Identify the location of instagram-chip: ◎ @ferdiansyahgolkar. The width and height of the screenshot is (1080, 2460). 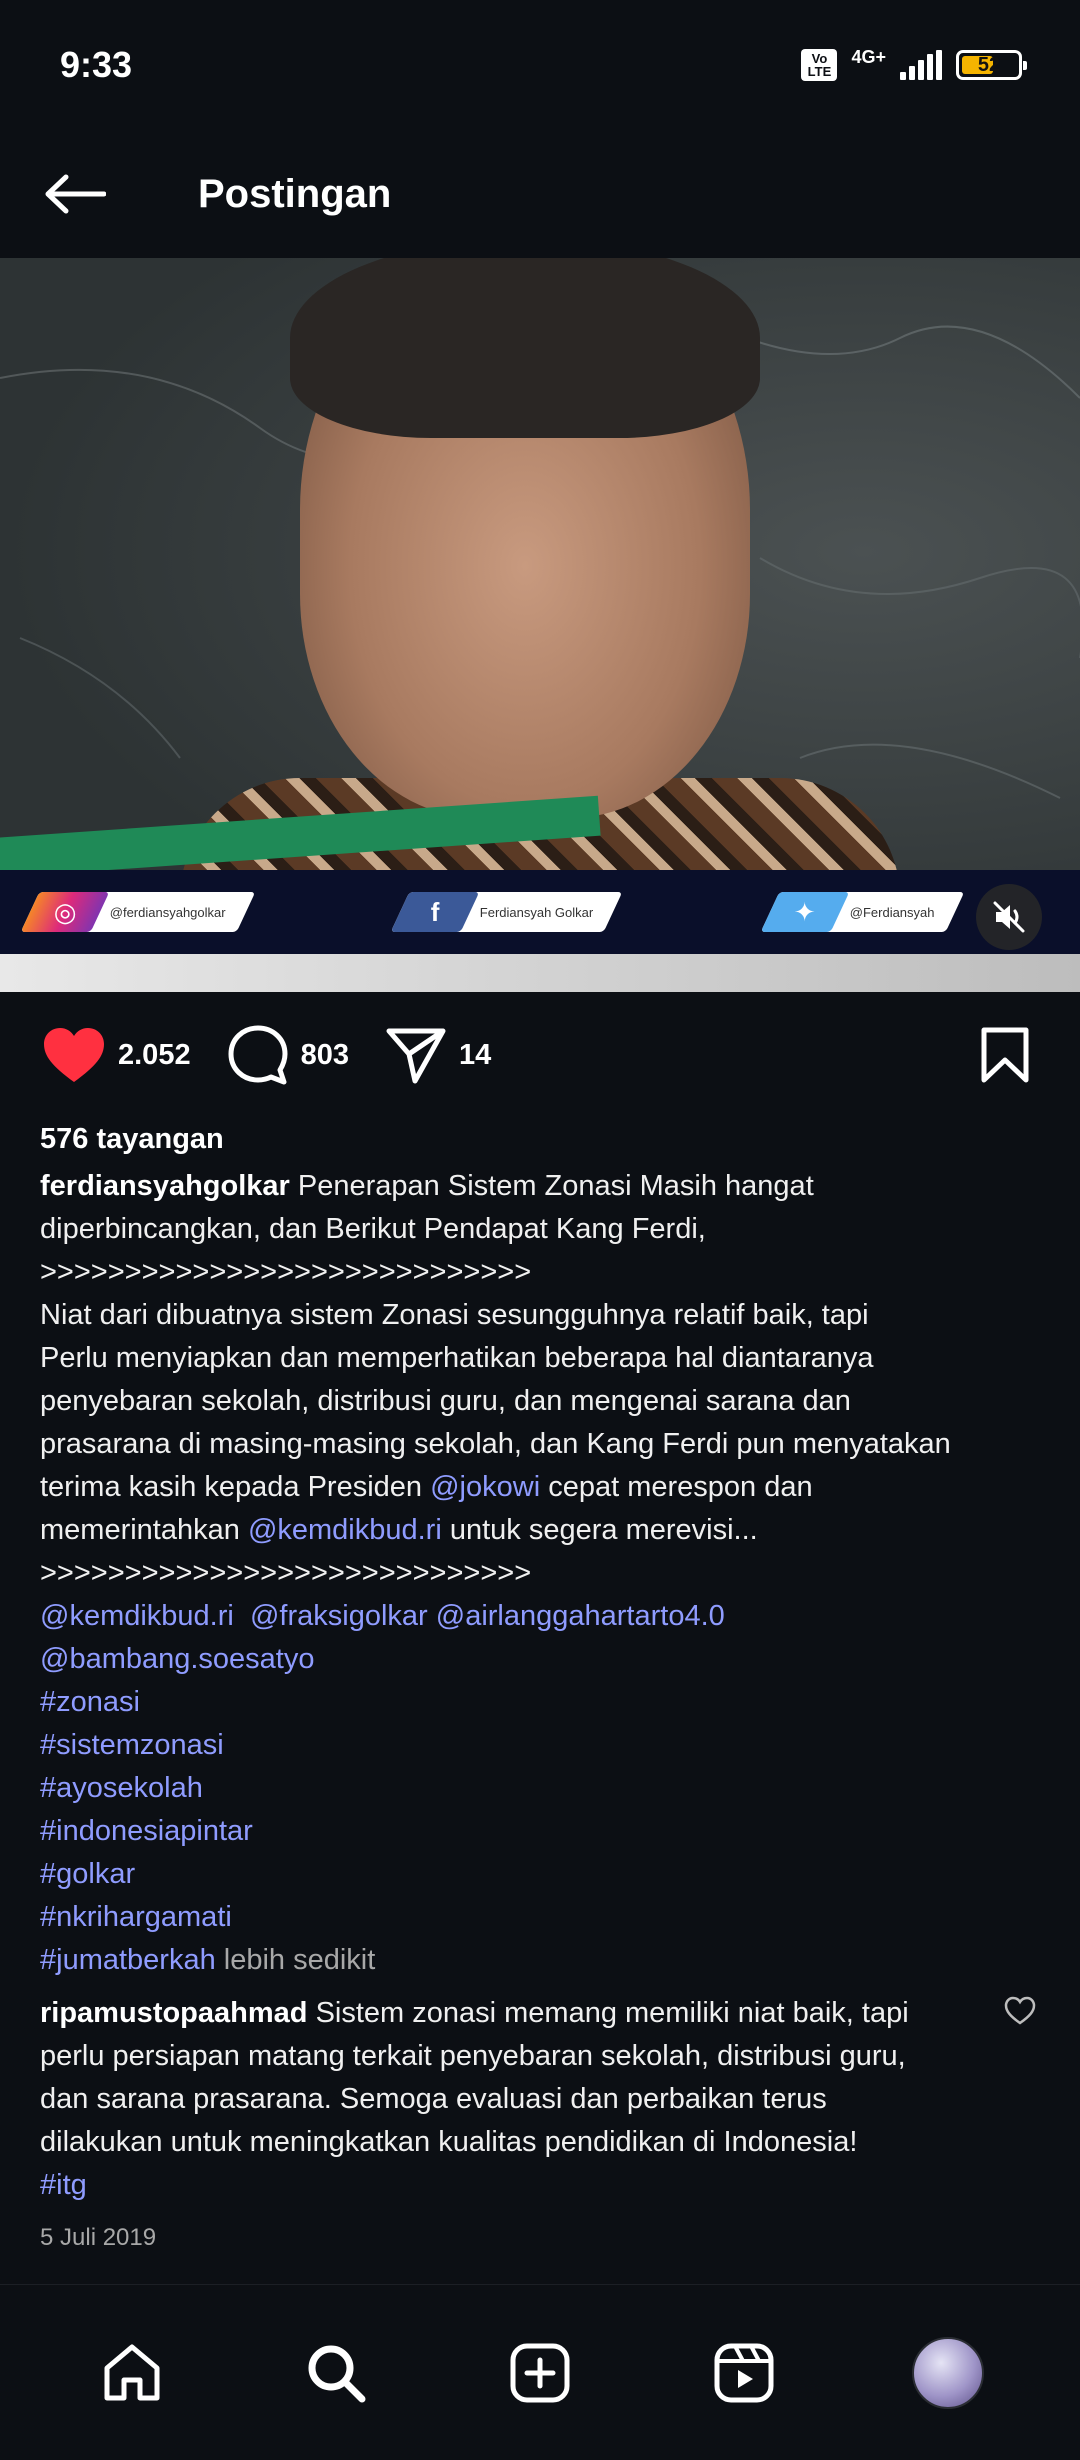
(138, 912).